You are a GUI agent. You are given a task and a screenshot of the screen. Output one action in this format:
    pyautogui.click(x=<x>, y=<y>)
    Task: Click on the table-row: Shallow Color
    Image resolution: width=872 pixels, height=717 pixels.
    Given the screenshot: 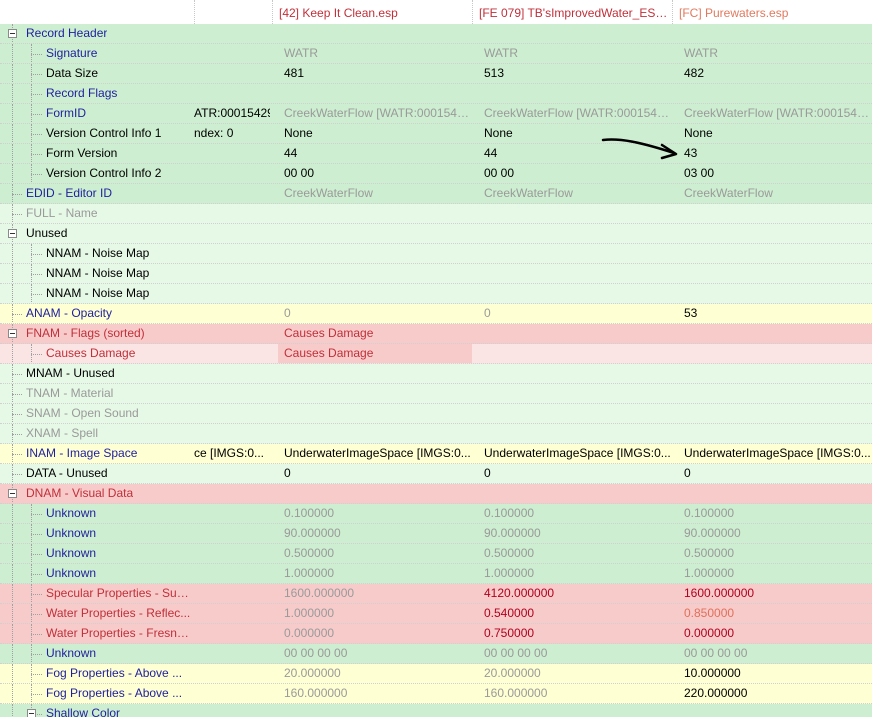 What is the action you would take?
    pyautogui.click(x=436, y=710)
    